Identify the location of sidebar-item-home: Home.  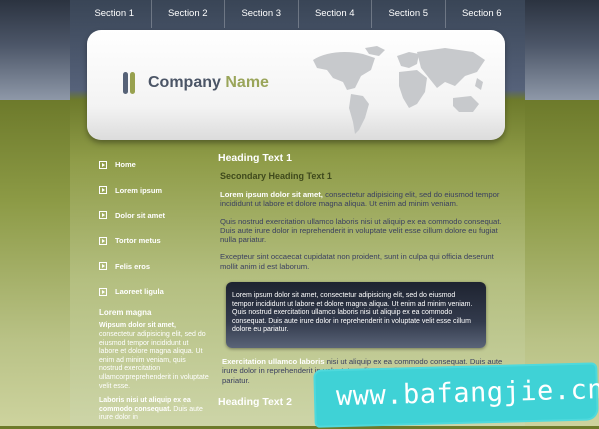
(154, 164).